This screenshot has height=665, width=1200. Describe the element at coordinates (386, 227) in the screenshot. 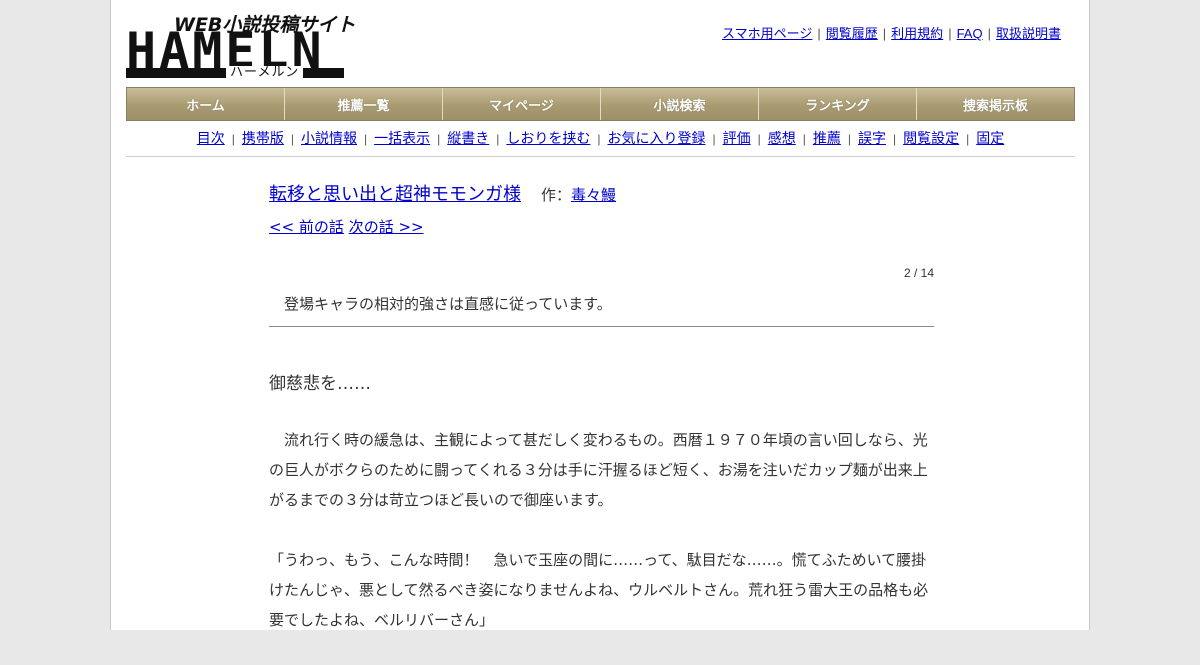

I see `next-episode-link: 次の話 >>` at that location.